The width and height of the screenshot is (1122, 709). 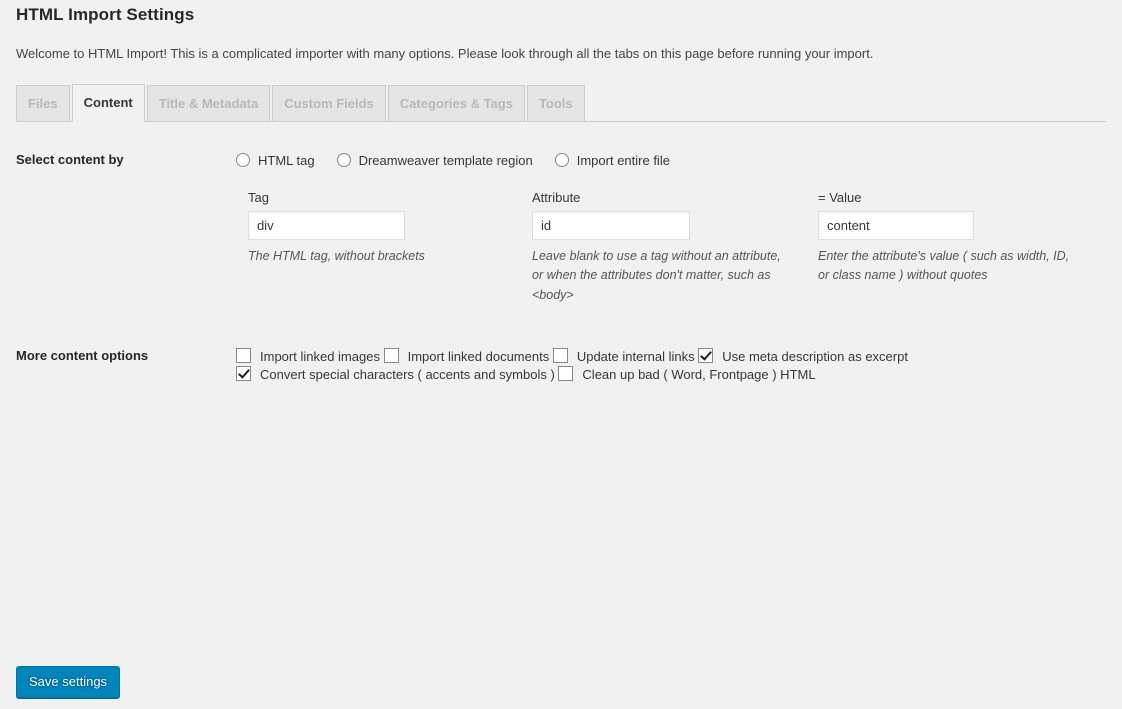 I want to click on radio-label-html-tag: HTML tag, so click(x=286, y=161).